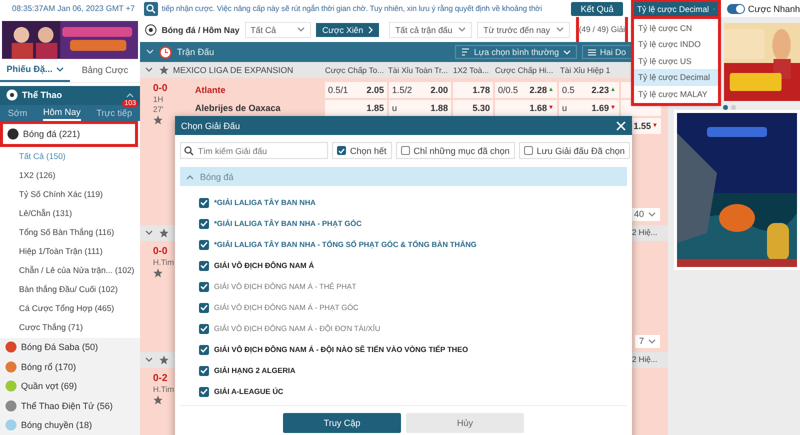  Describe the element at coordinates (278, 30) in the screenshot. I see `filter-select: Tất Cả` at that location.